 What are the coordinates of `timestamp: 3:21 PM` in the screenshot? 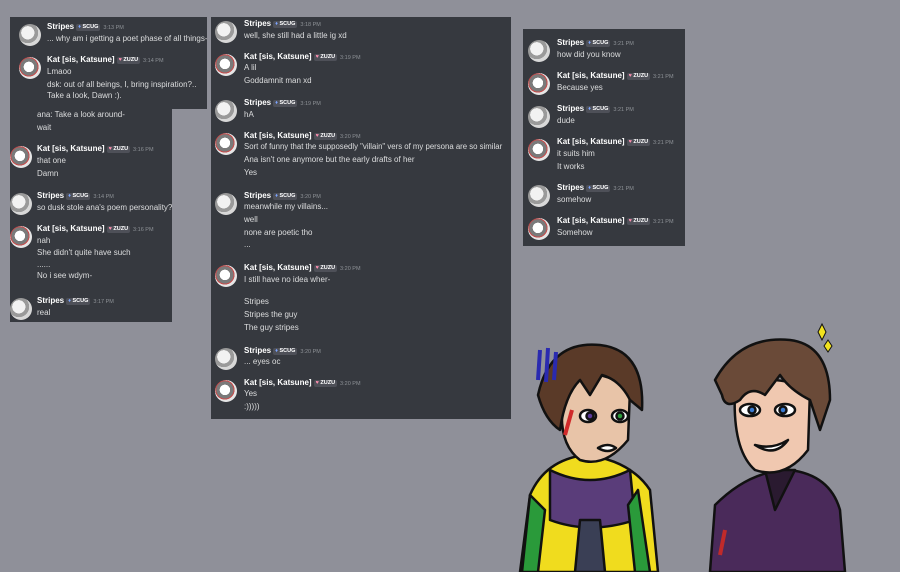 It's located at (623, 110).